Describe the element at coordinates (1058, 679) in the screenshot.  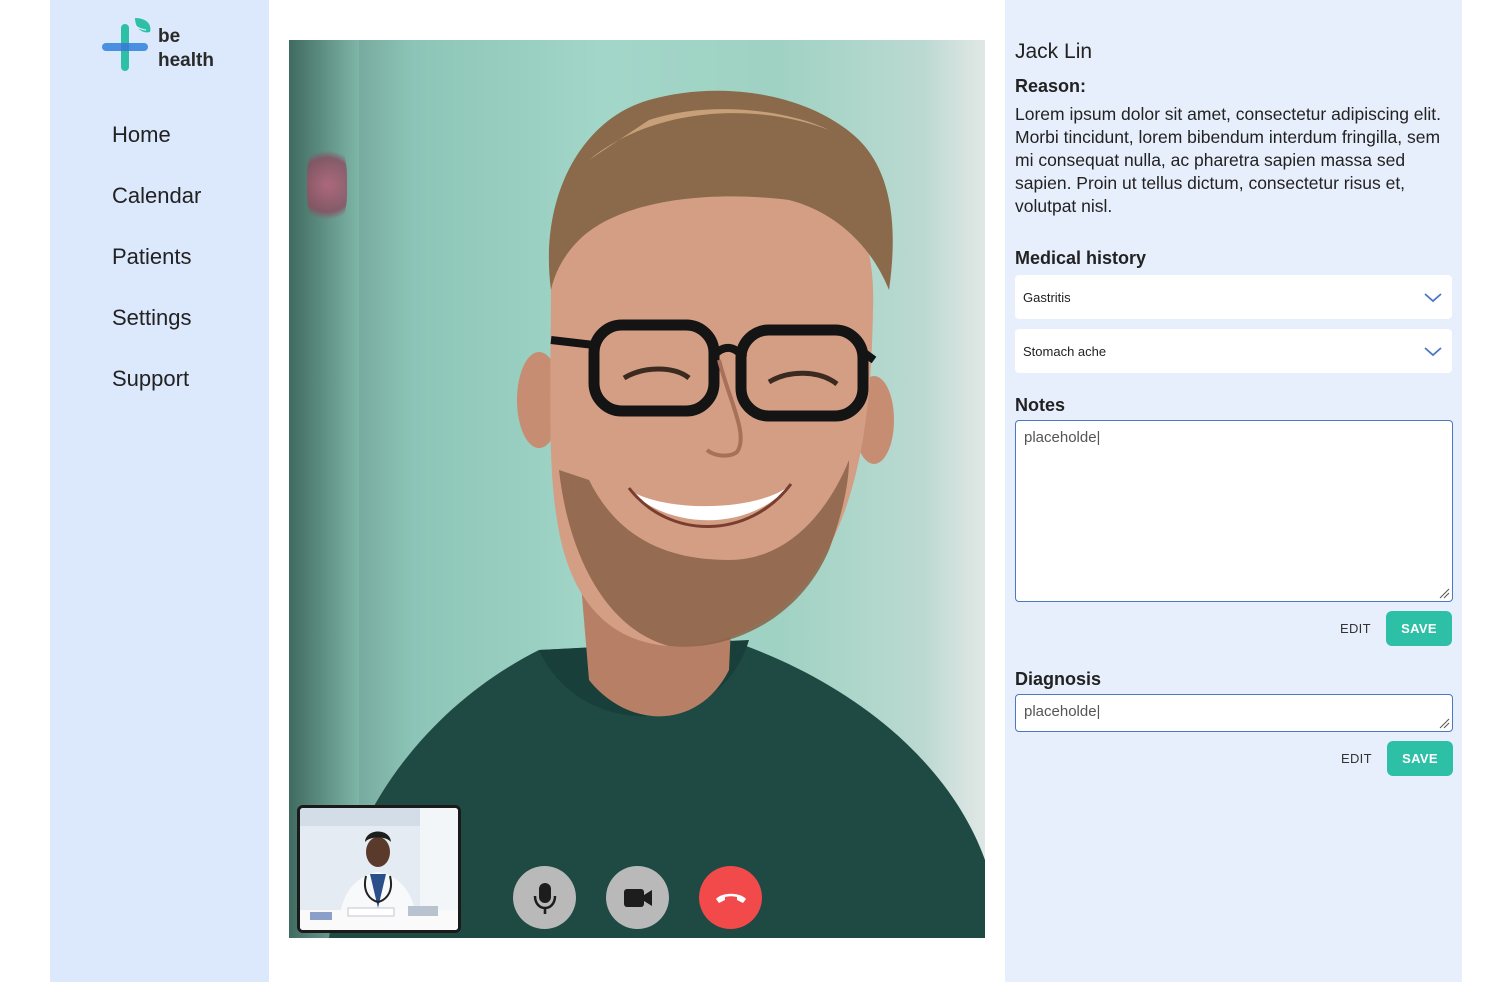
I see `diagnosis-label: Diagnosis` at that location.